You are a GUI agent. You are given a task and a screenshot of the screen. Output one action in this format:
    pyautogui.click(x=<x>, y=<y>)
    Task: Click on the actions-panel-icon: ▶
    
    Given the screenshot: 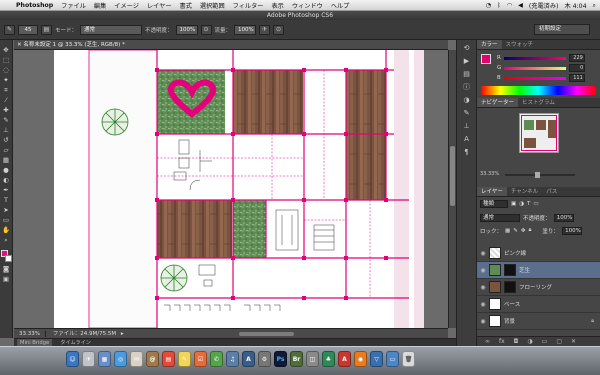 What is the action you would take?
    pyautogui.click(x=467, y=61)
    